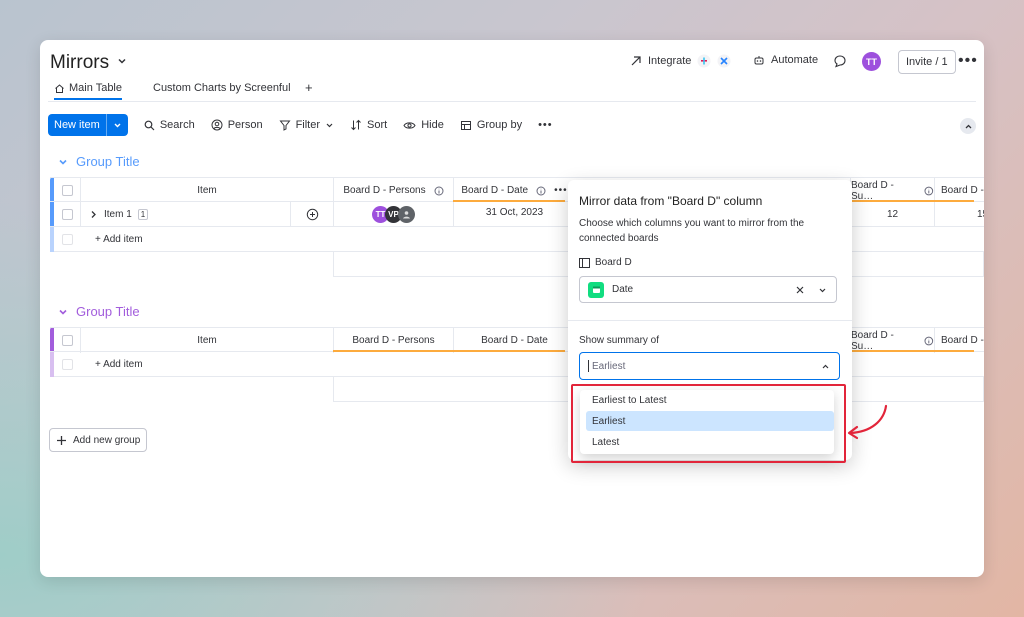 The width and height of the screenshot is (1024, 617). What do you see at coordinates (609, 366) in the screenshot?
I see `summary-selected-value: Earliest` at bounding box center [609, 366].